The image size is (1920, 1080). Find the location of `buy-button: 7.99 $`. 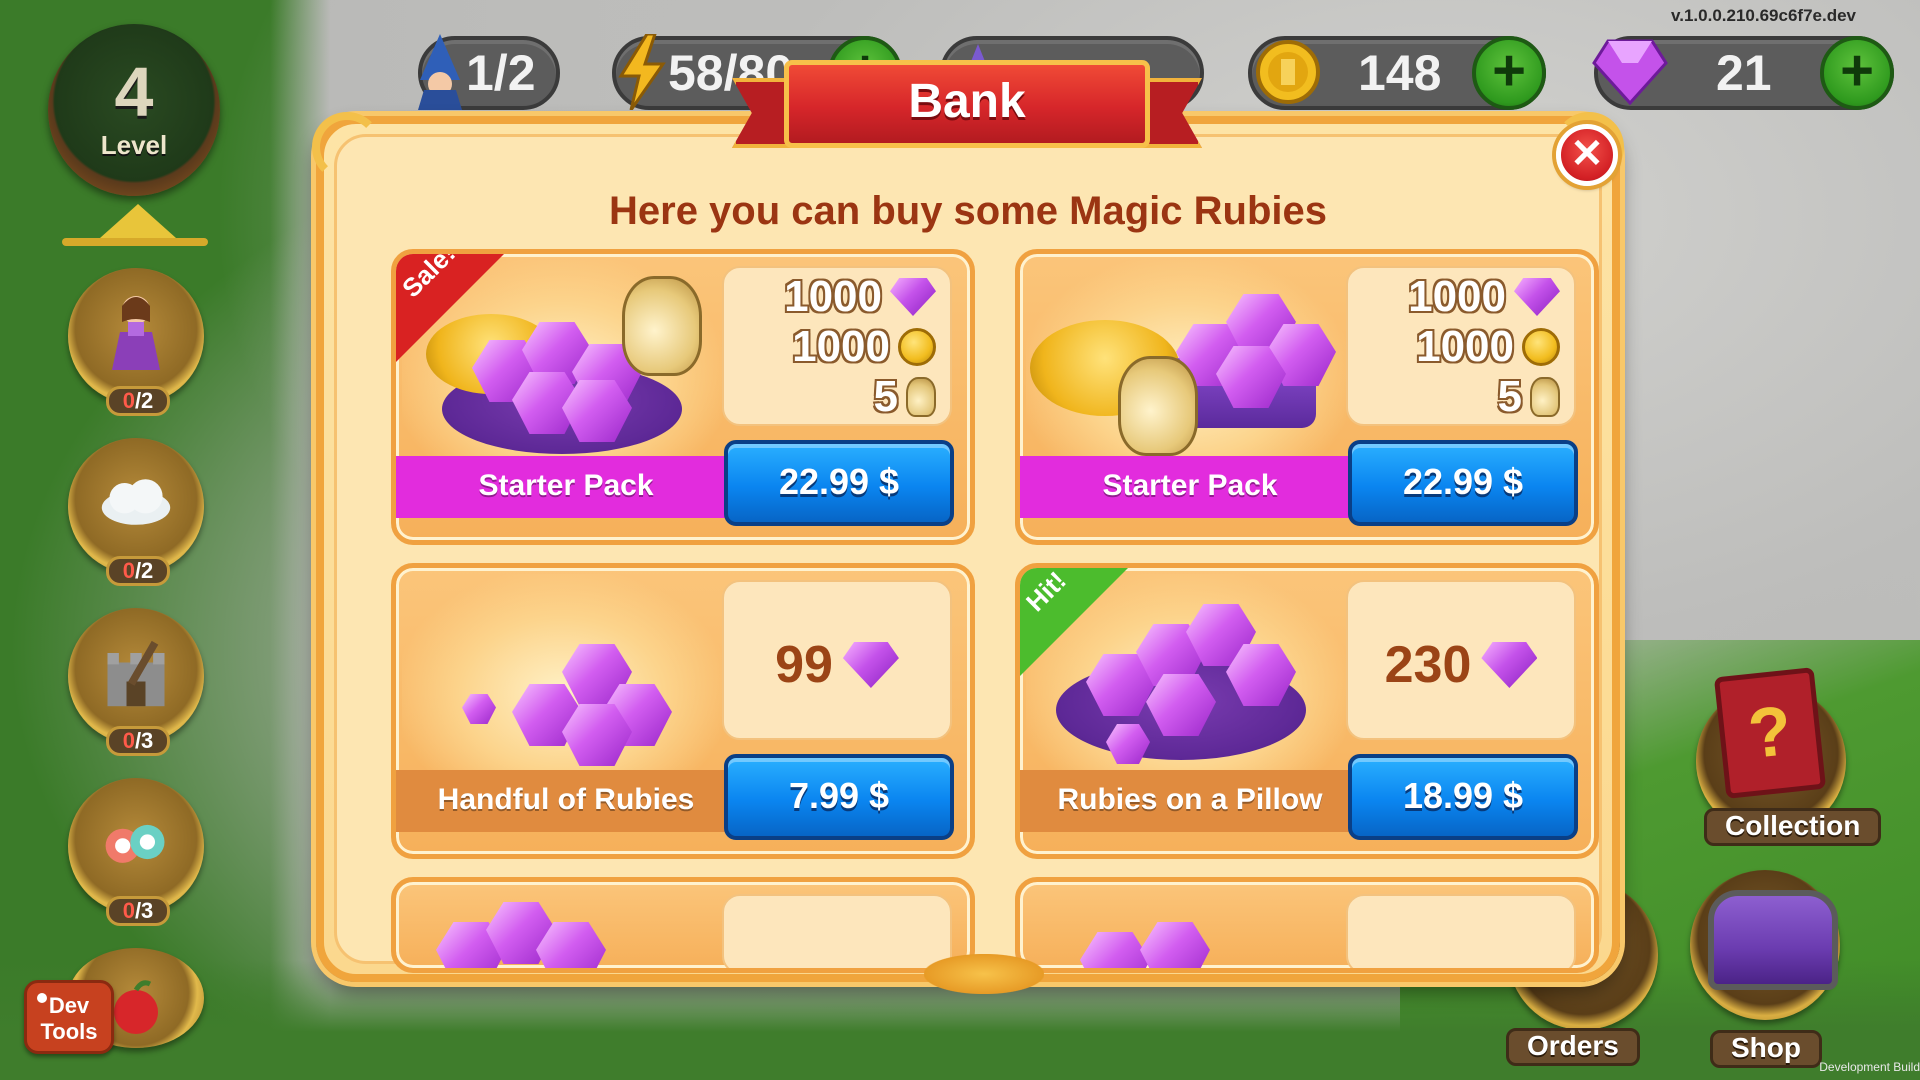

buy-button: 7.99 $ is located at coordinates (839, 797).